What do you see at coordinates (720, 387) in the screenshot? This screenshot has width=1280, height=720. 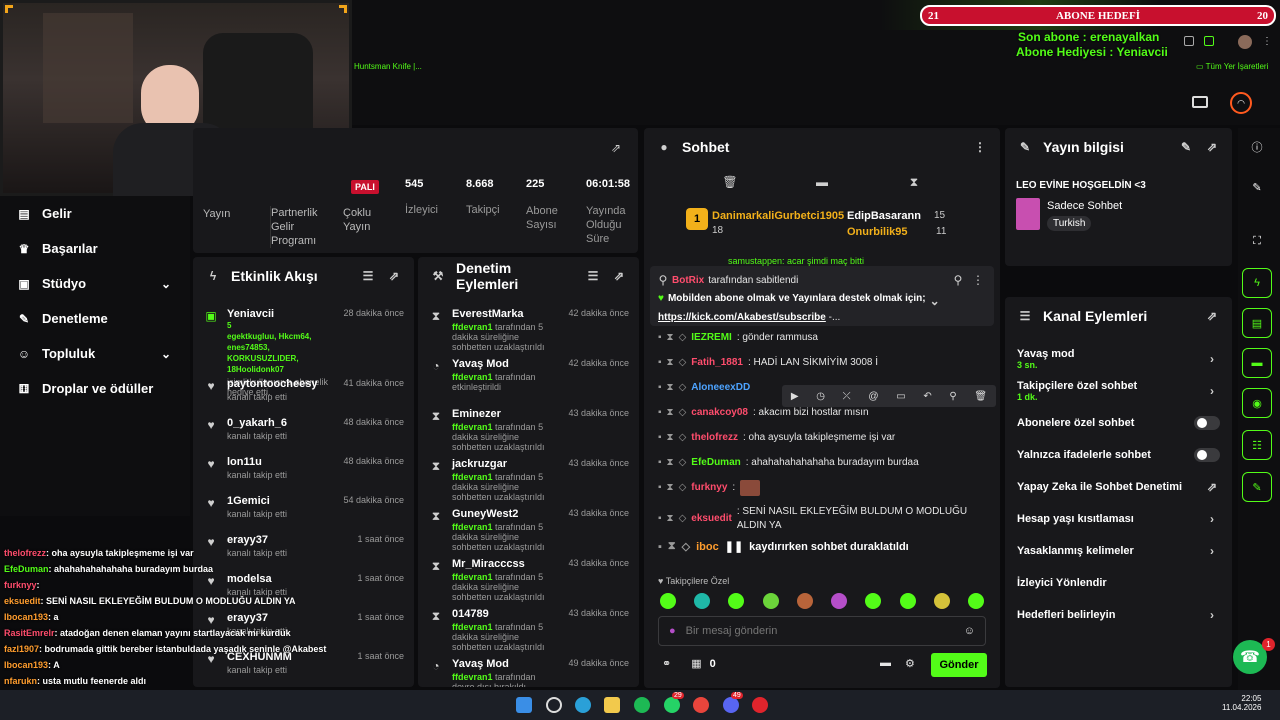 I see `chat-username: AloneeexDD` at bounding box center [720, 387].